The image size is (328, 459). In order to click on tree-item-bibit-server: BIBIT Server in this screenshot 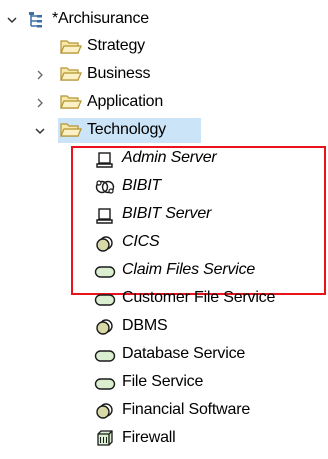, I will do `click(166, 214)`.